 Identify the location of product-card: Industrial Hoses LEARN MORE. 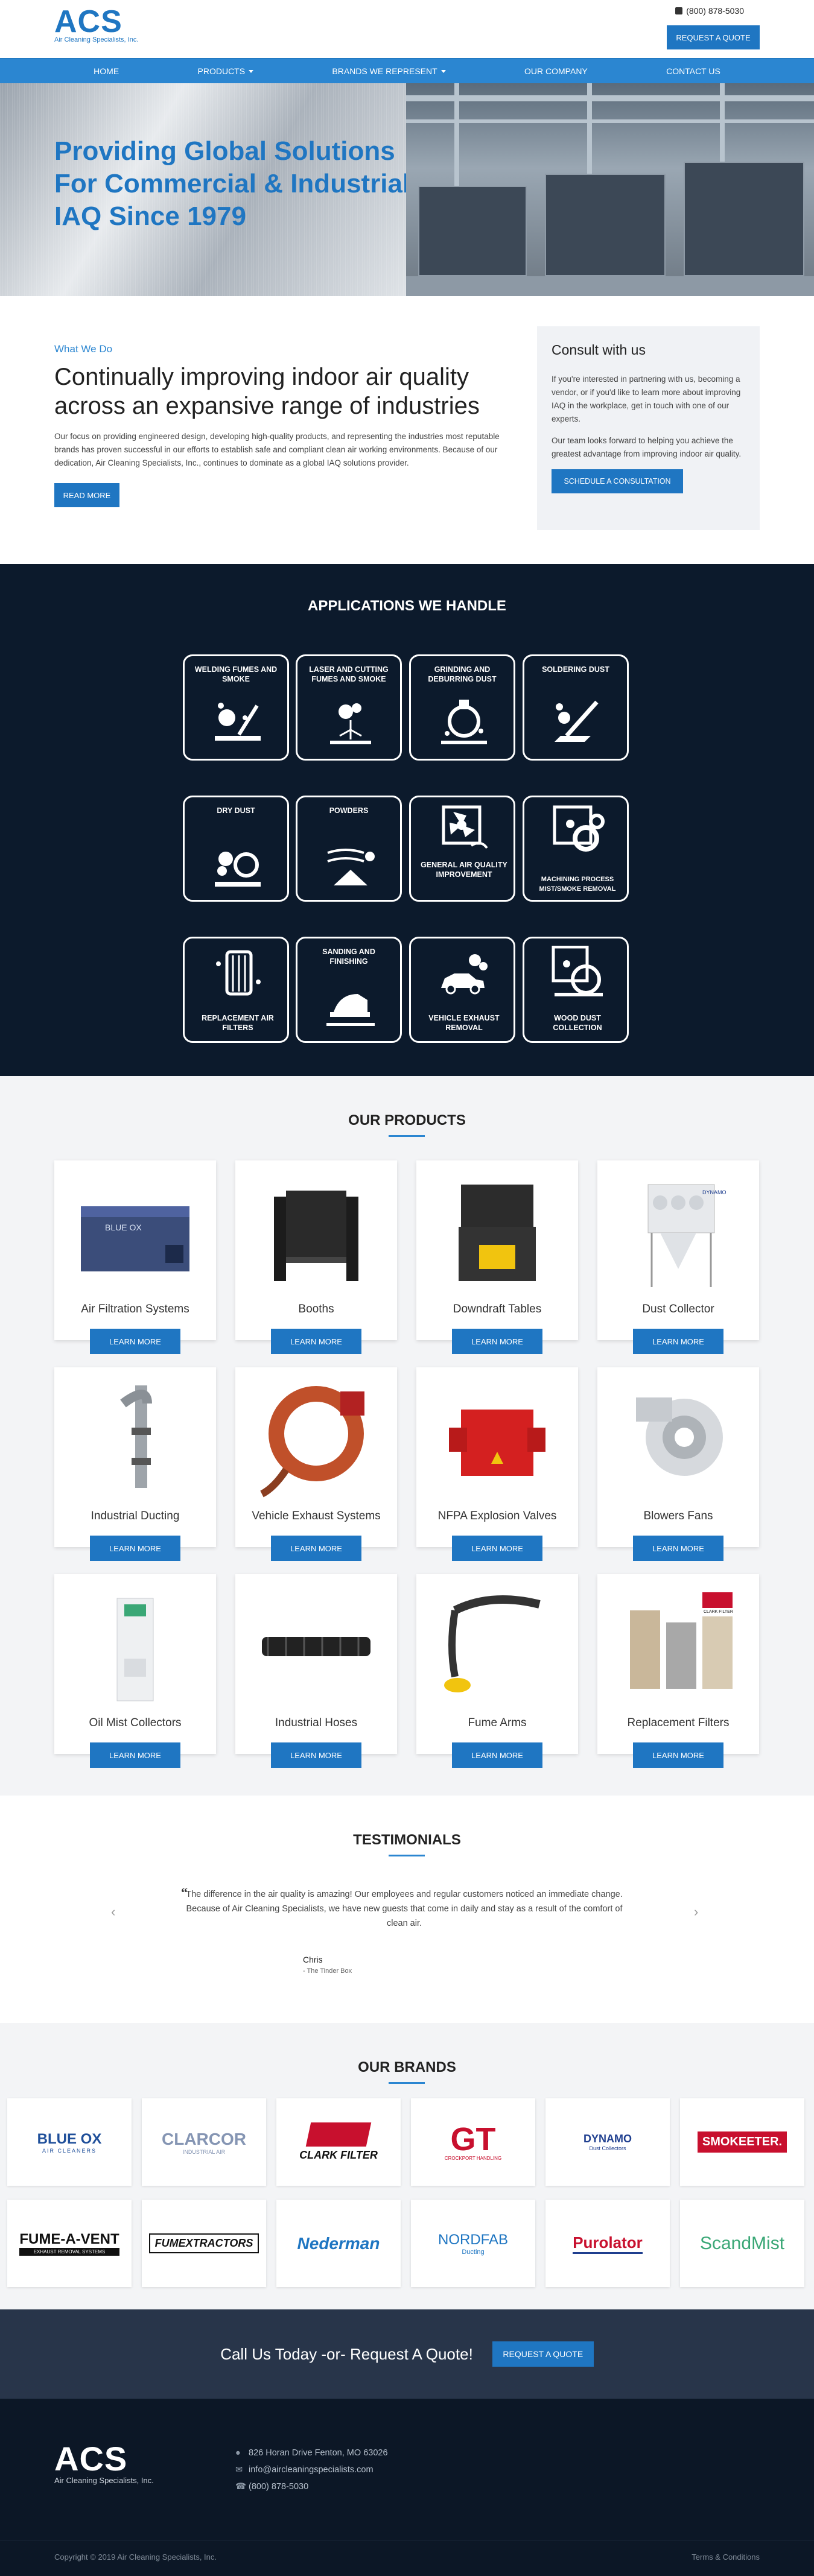
(316, 1671).